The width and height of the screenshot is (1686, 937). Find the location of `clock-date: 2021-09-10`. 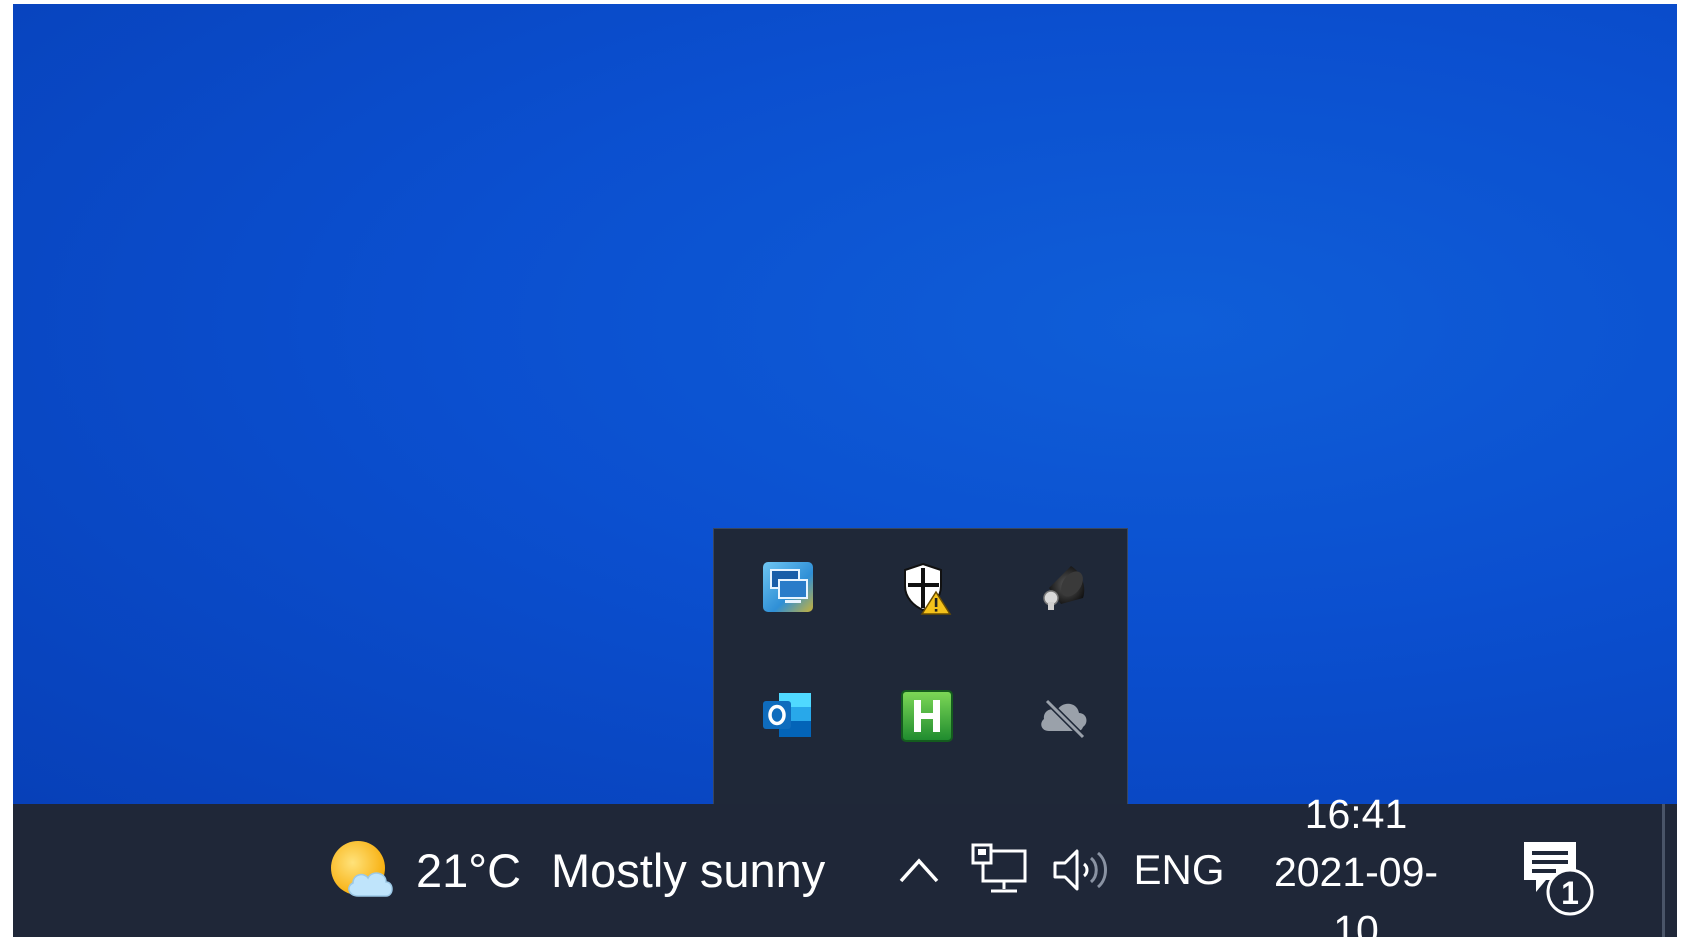

clock-date: 2021-09-10 is located at coordinates (1356, 893).